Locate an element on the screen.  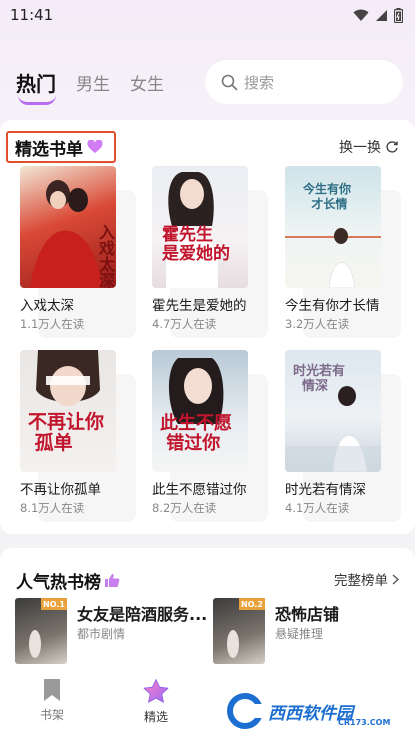
book-readers: 4.1万人在读 is located at coordinates (317, 508).